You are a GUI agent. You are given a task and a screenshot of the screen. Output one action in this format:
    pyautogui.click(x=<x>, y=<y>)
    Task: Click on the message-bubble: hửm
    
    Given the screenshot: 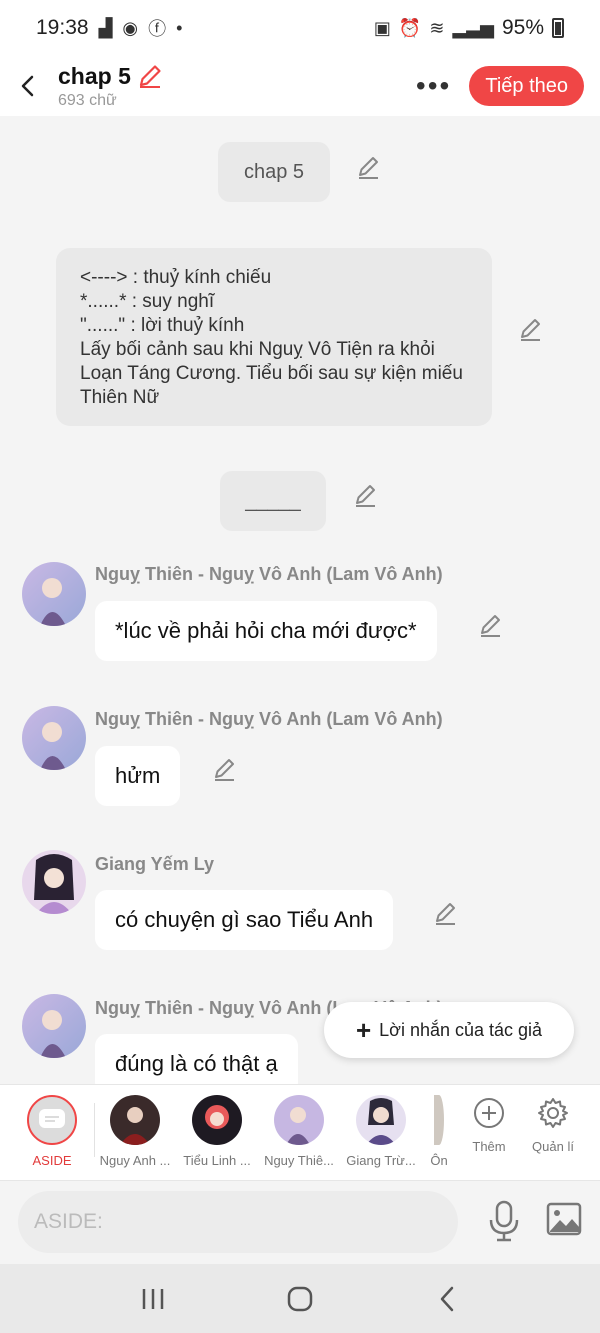 What is the action you would take?
    pyautogui.click(x=138, y=776)
    